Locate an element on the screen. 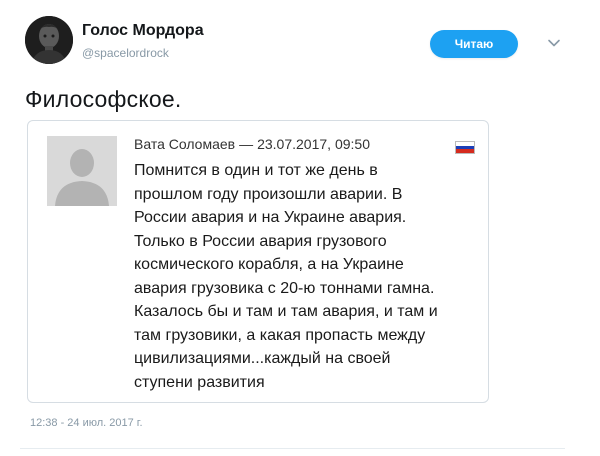 Image resolution: width=600 pixels, height=456 pixels. quoted-text-line: Помнится в один и тот же день в is located at coordinates (256, 170).